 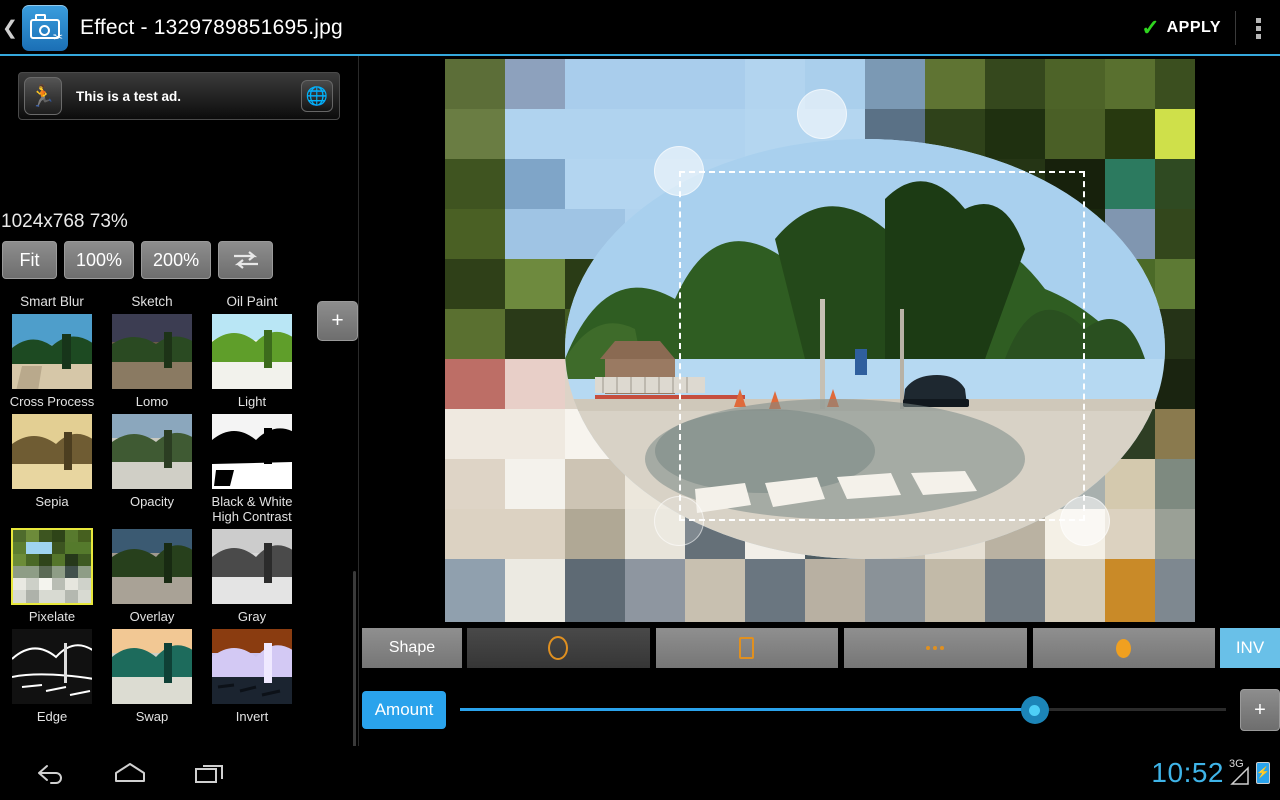 I want to click on image-dimensions-label: 1024x768 73%, so click(x=64, y=221).